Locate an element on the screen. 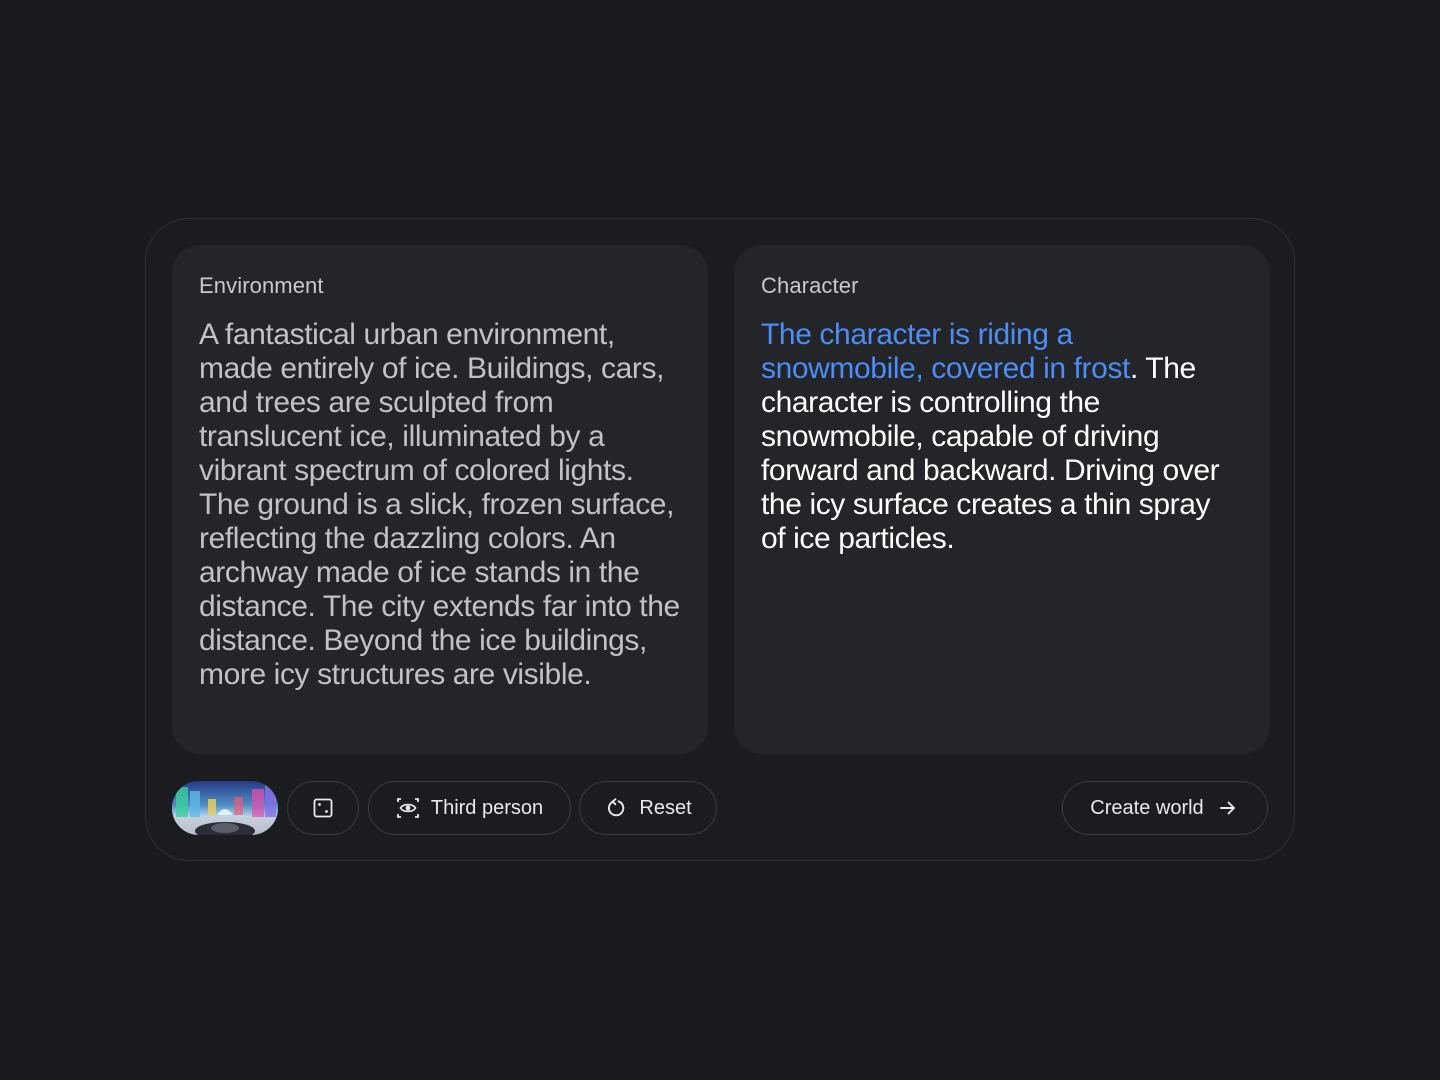 The height and width of the screenshot is (1080, 1440). create-world-label: Create world is located at coordinates (1147, 807).